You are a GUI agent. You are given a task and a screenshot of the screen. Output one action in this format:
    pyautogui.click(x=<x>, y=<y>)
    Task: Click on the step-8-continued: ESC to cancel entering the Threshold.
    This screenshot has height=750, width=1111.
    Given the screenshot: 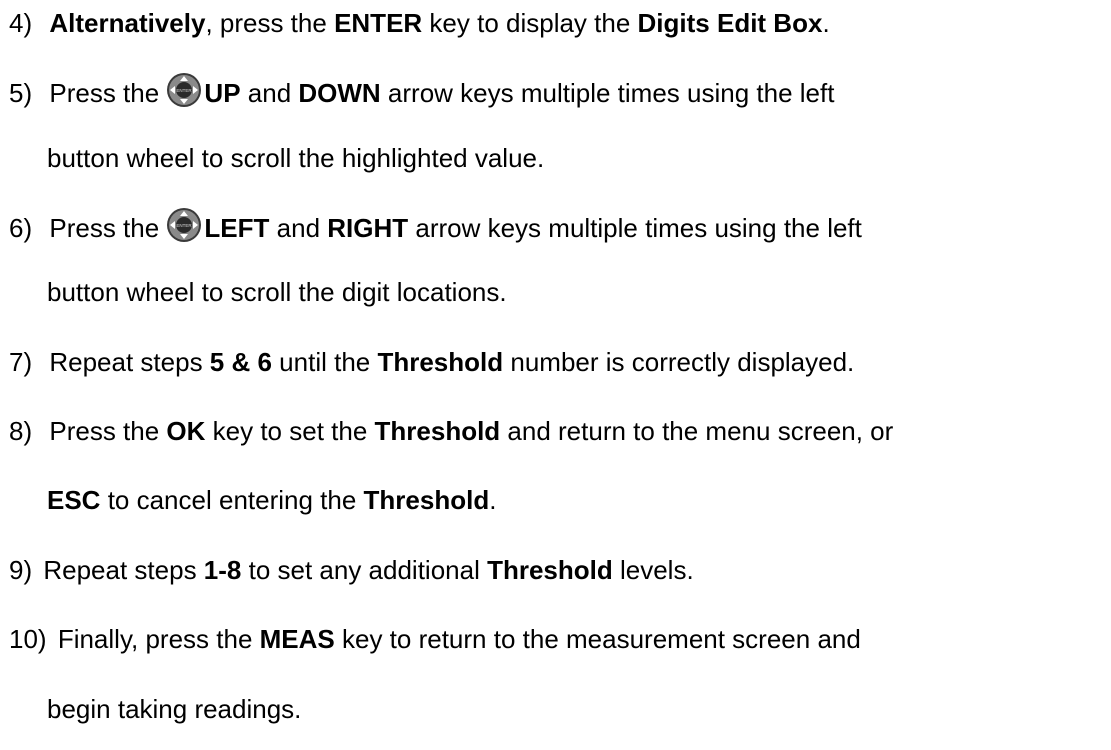 What is the action you would take?
    pyautogui.click(x=271, y=500)
    